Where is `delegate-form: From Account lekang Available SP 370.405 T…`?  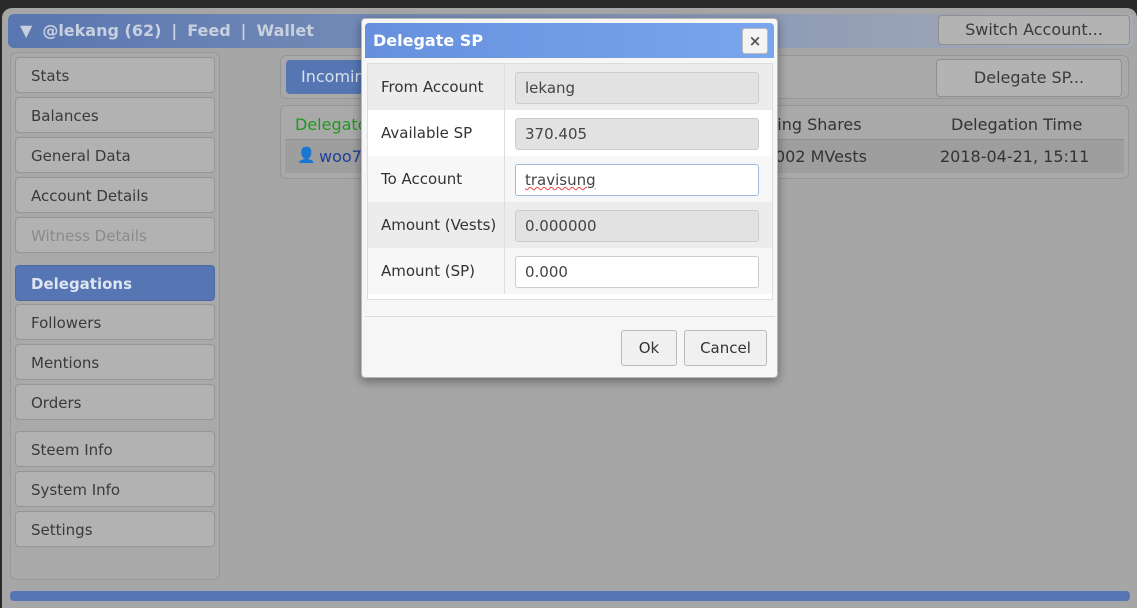 delegate-form: From Account lekang Available SP 370.405 T… is located at coordinates (570, 181).